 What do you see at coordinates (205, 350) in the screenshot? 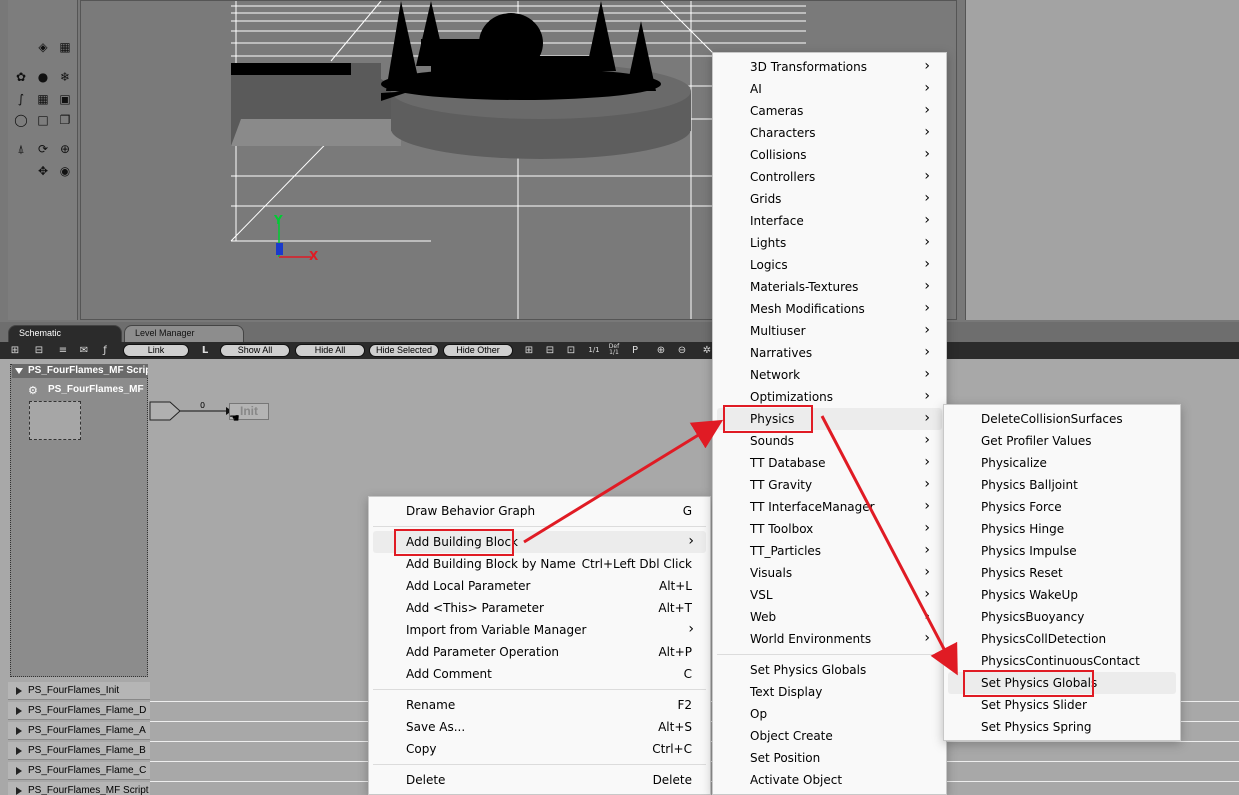
I see `link-mode-icon: L` at bounding box center [205, 350].